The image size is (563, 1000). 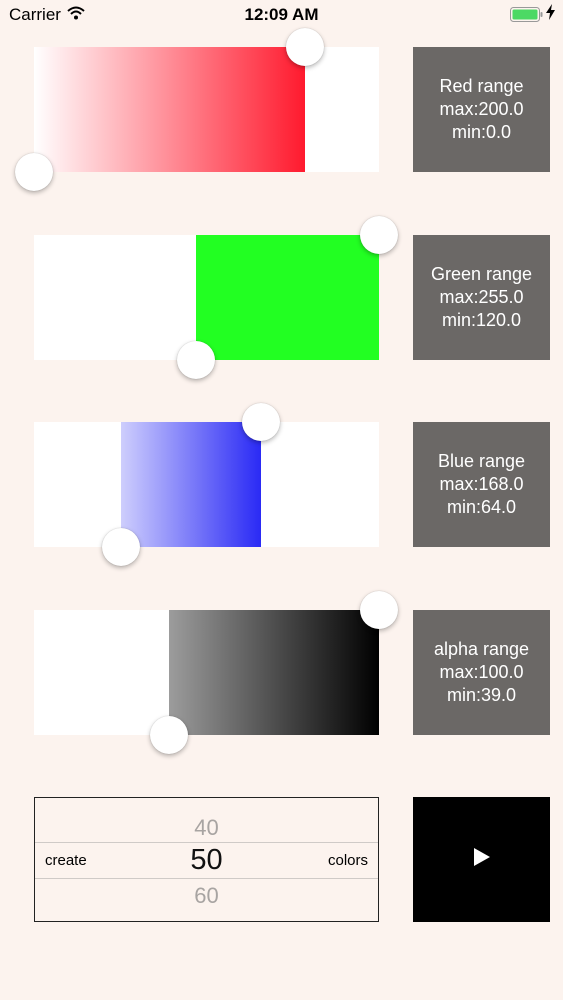 What do you see at coordinates (481, 274) in the screenshot?
I see `green-range-title: Green range` at bounding box center [481, 274].